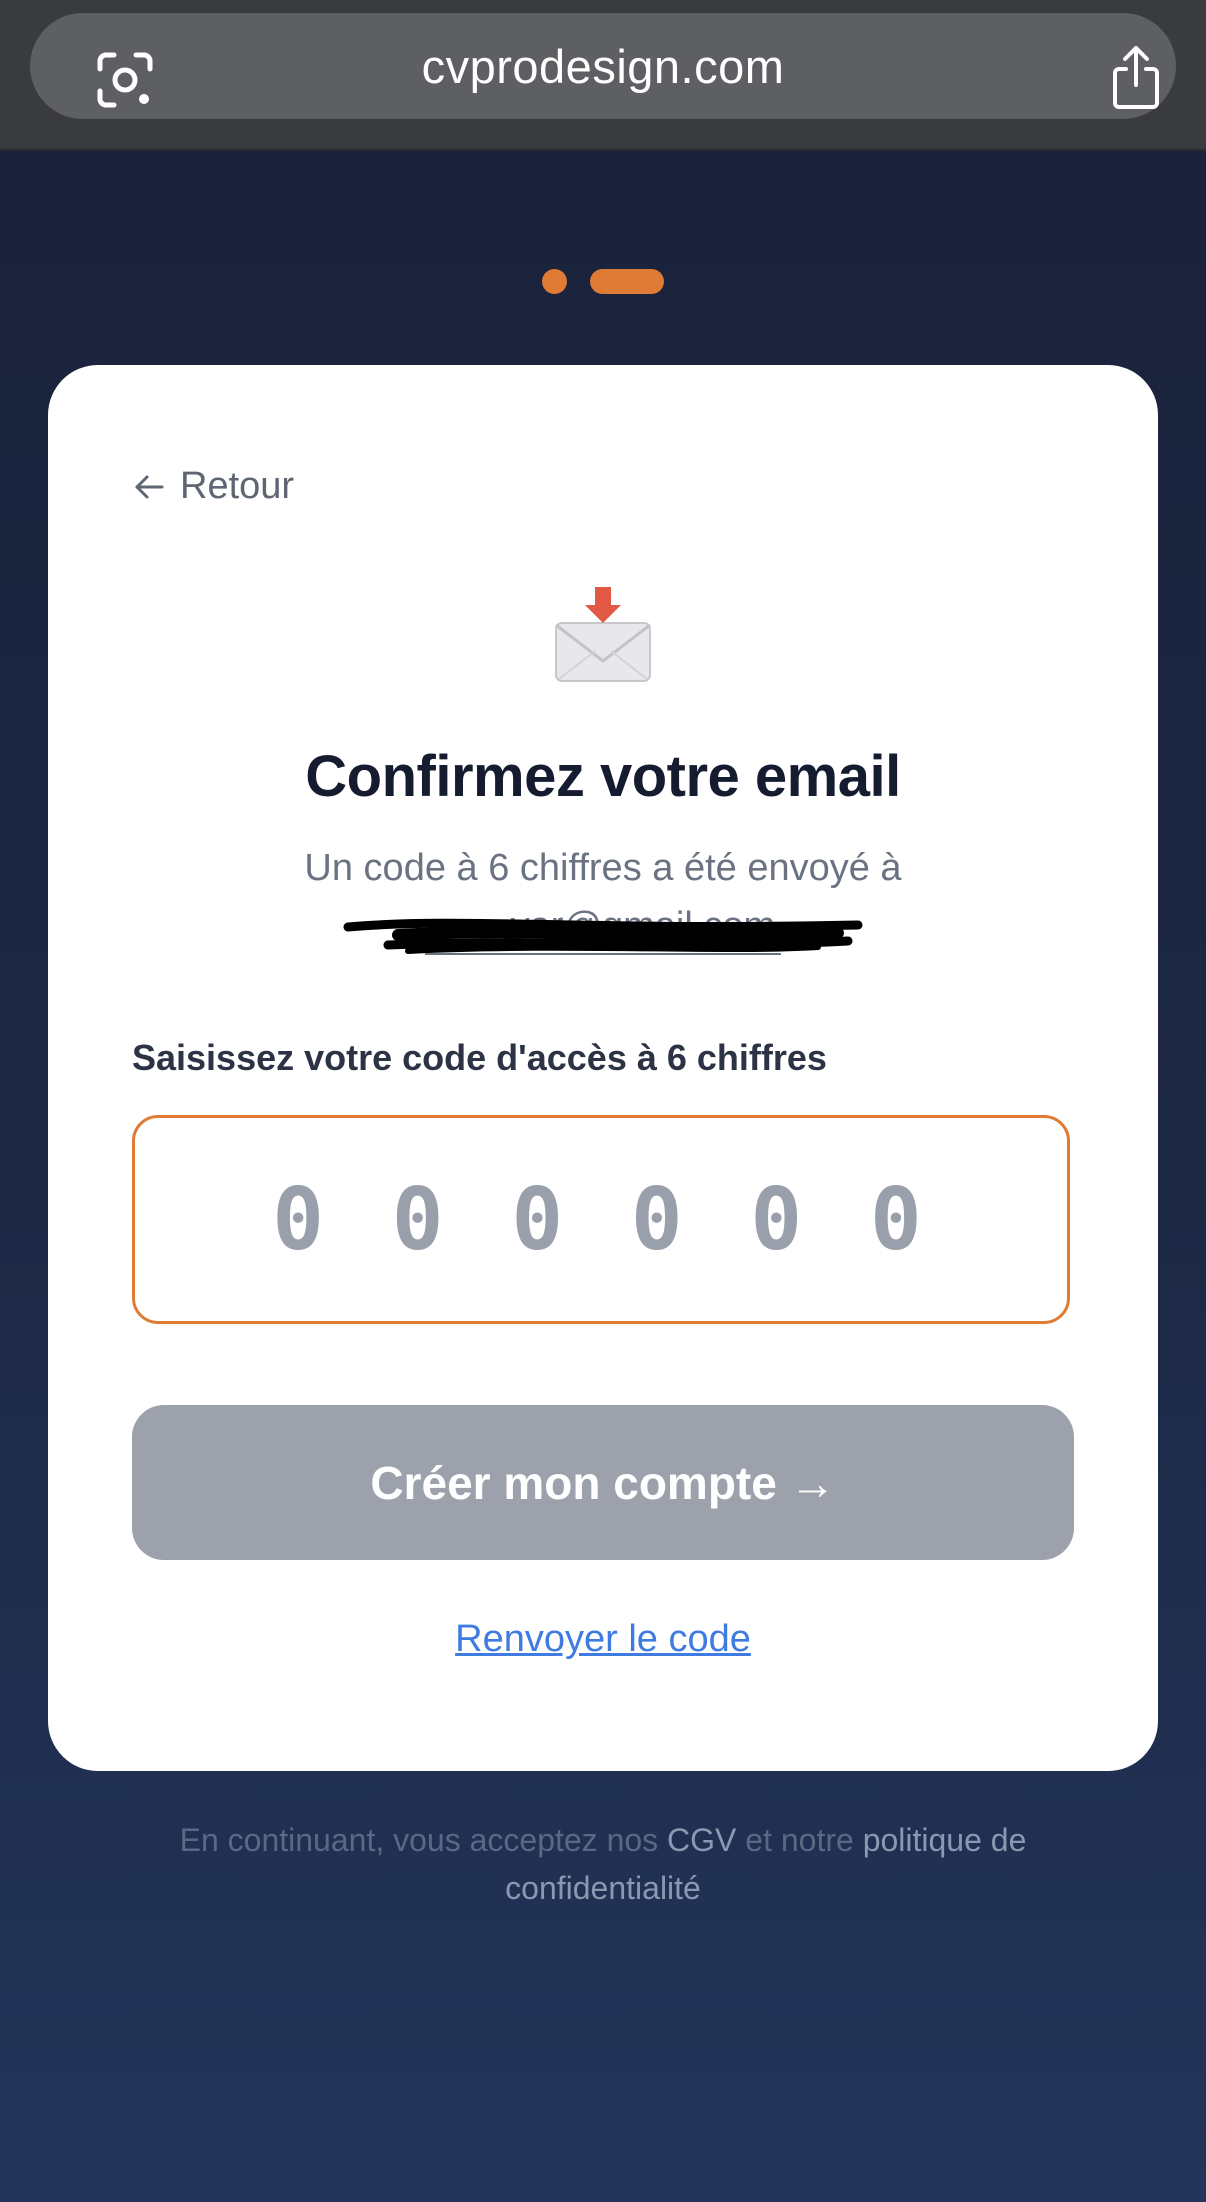 The width and height of the screenshot is (1206, 2202). I want to click on terms-prefix: En continuant, vous acceptez nos, so click(423, 1840).